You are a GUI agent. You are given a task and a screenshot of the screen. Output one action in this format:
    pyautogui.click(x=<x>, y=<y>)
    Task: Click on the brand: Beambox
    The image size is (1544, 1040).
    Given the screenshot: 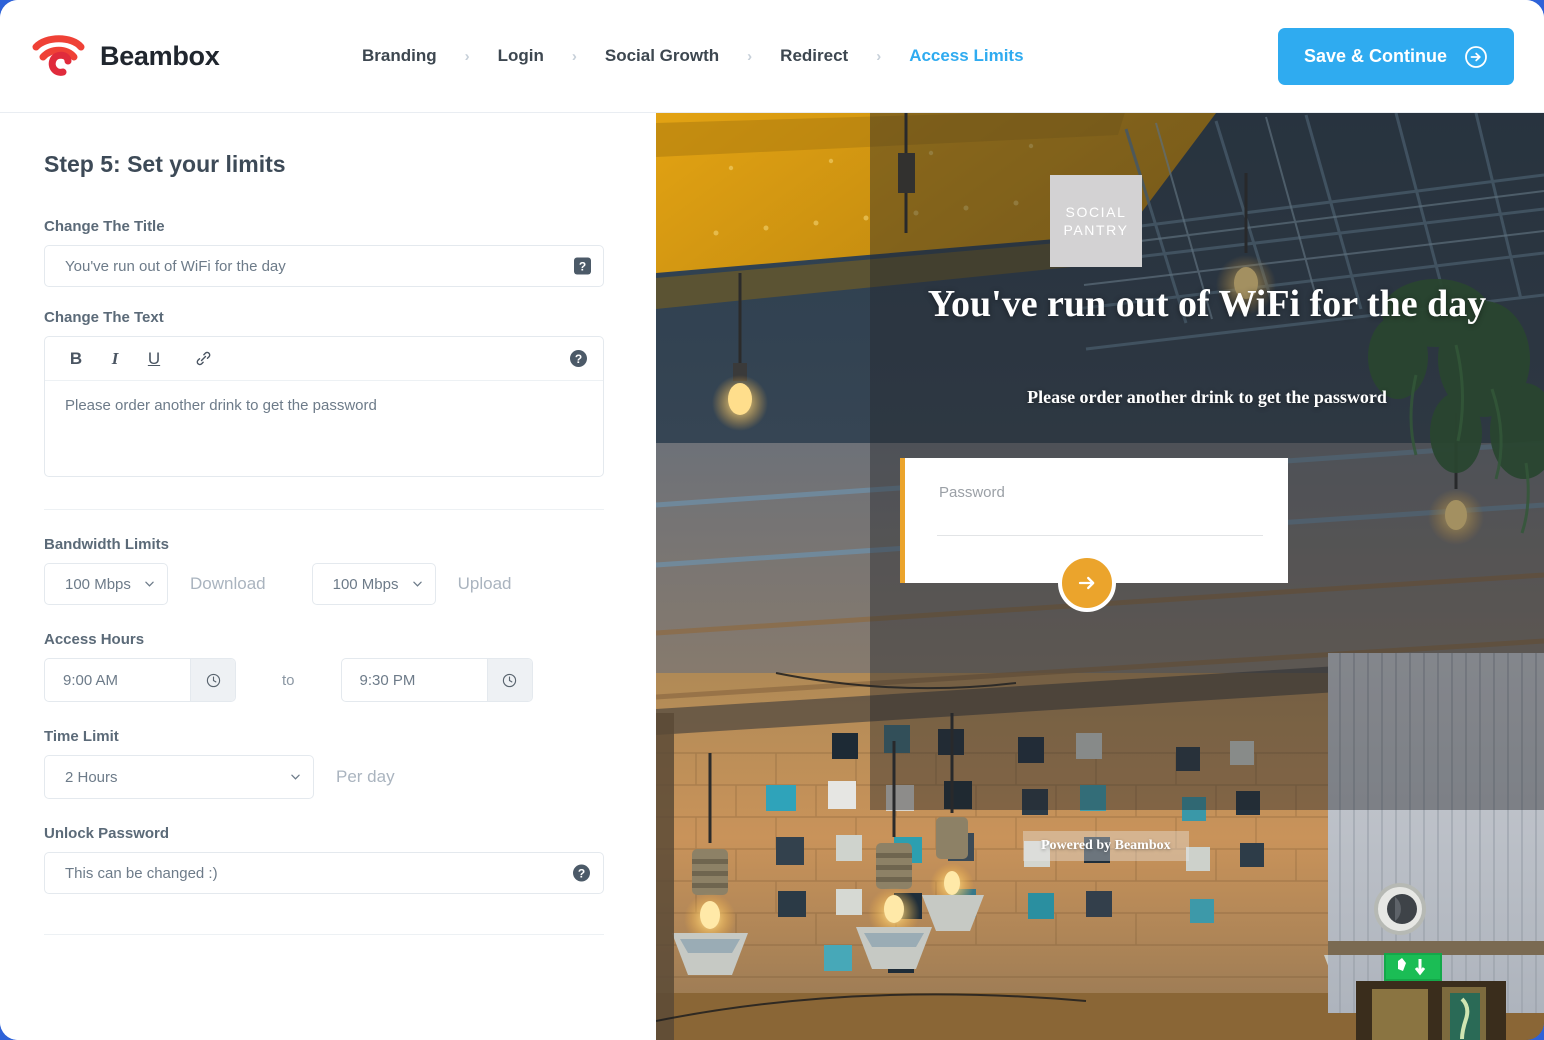 What is the action you would take?
    pyautogui.click(x=195, y=56)
    